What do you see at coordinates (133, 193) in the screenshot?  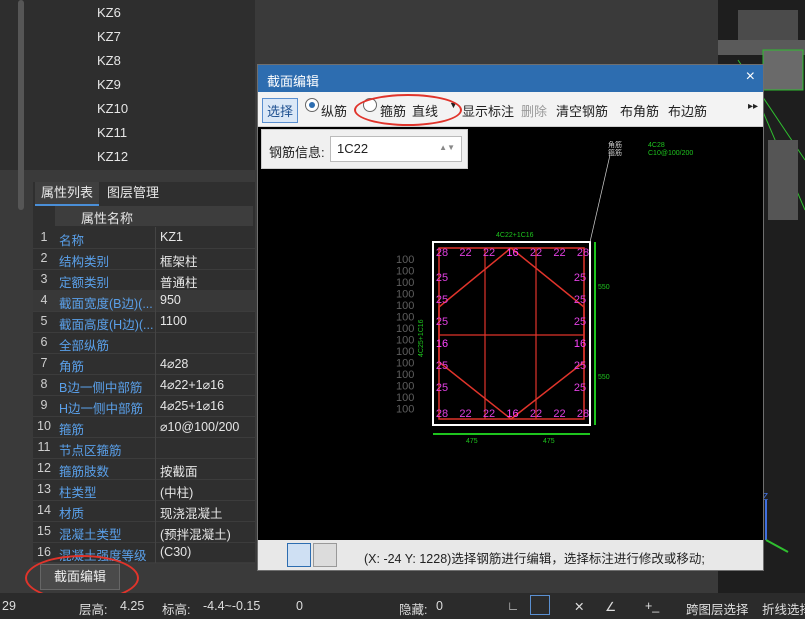 I see `tab-layer-management: 图层管理` at bounding box center [133, 193].